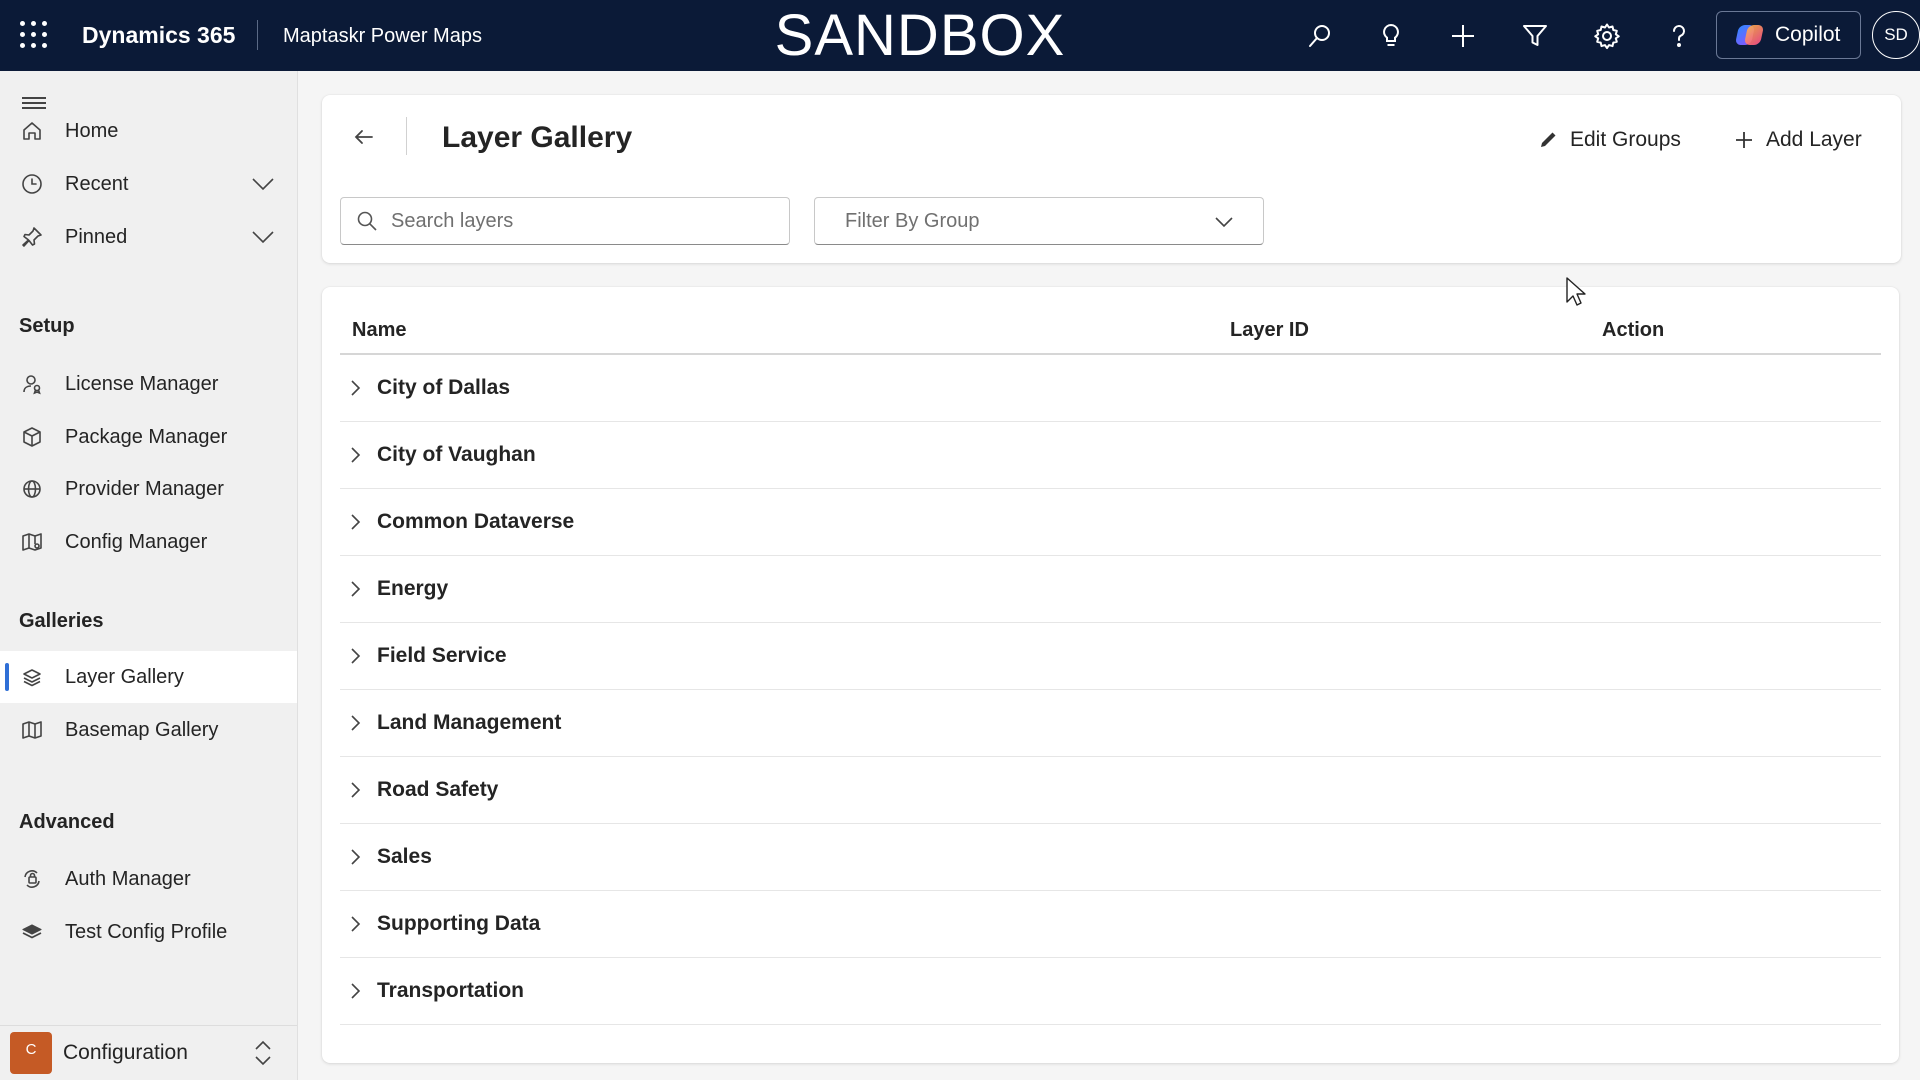  I want to click on sidebar-item-config-manager: Config Manager, so click(148, 542).